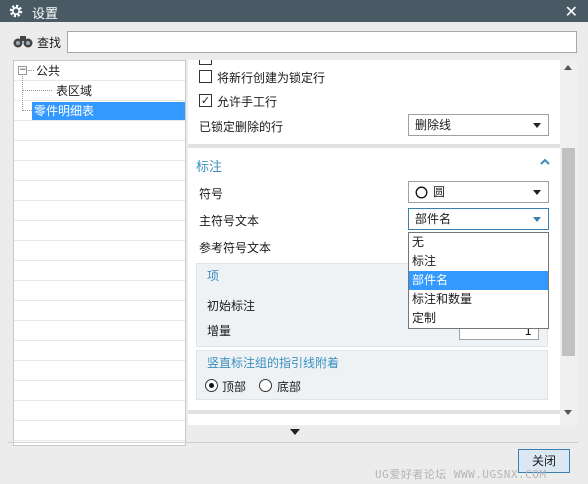  I want to click on section-collapsed-next, so click(374, 419).